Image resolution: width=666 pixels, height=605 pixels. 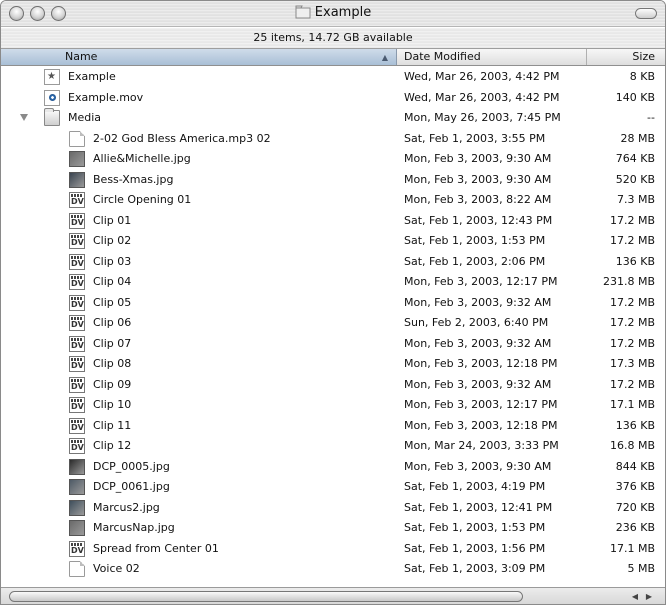 I want to click on list-item: Clip 07 Mon, Feb 3, 2003, 9:32 AM 17.2 MB, so click(x=333, y=344).